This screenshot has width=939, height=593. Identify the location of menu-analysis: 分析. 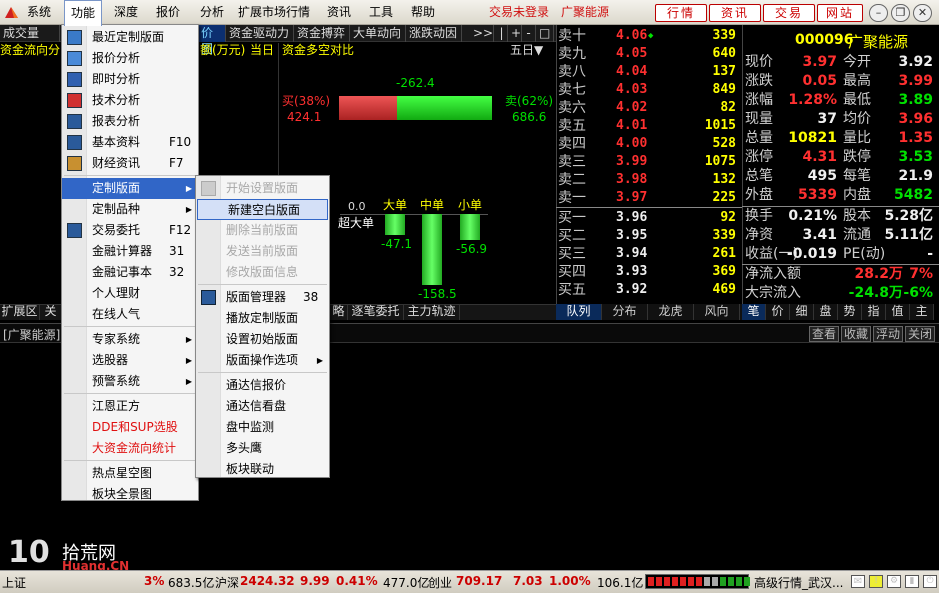
(212, 12).